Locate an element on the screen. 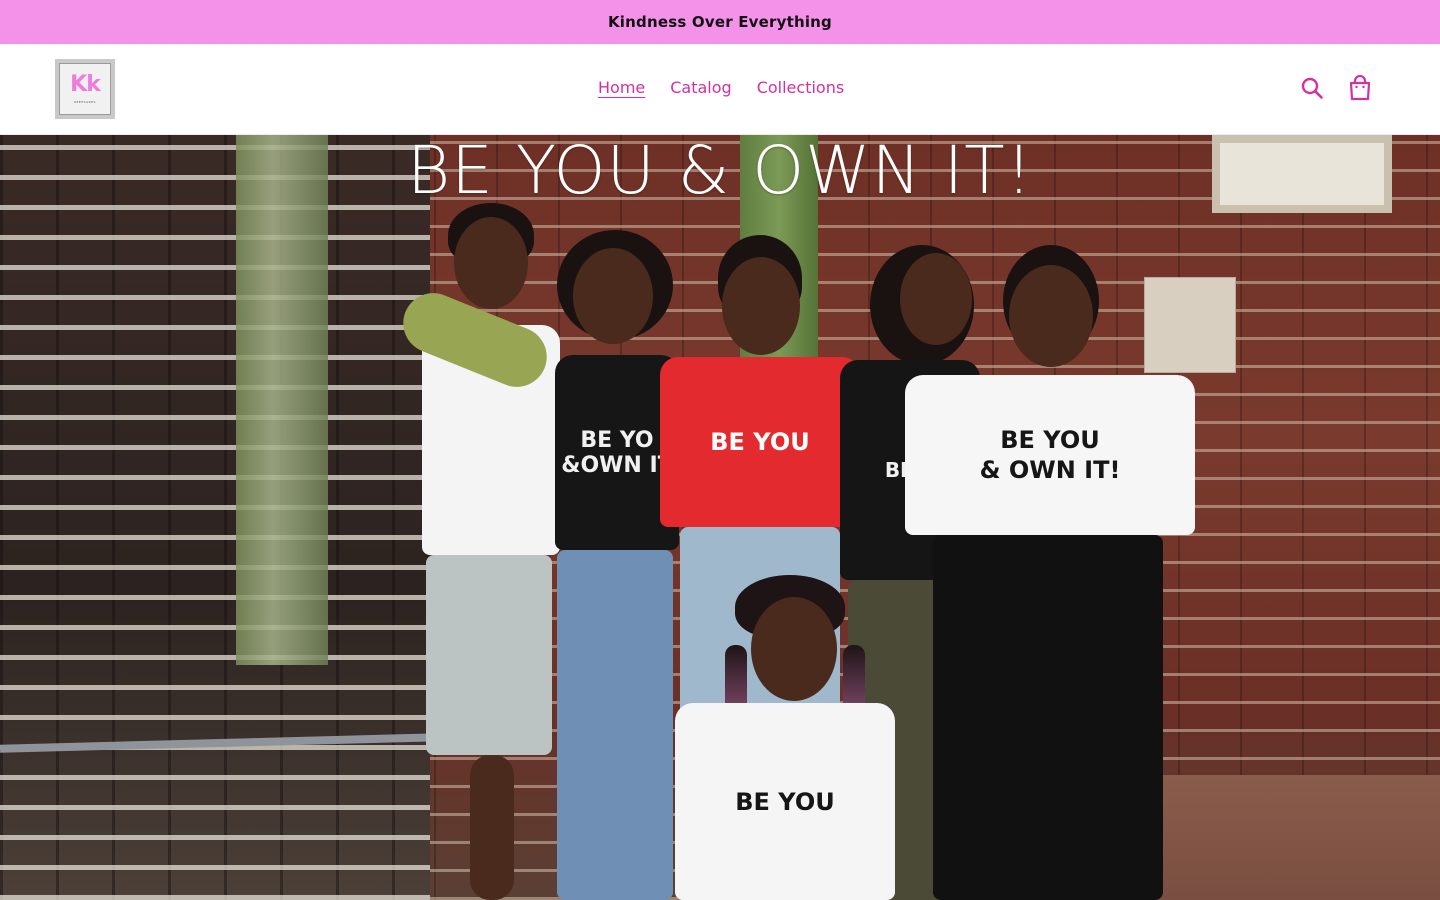 This screenshot has height=900, width=1440. announcement-text: Kindness Over Everything is located at coordinates (719, 22).